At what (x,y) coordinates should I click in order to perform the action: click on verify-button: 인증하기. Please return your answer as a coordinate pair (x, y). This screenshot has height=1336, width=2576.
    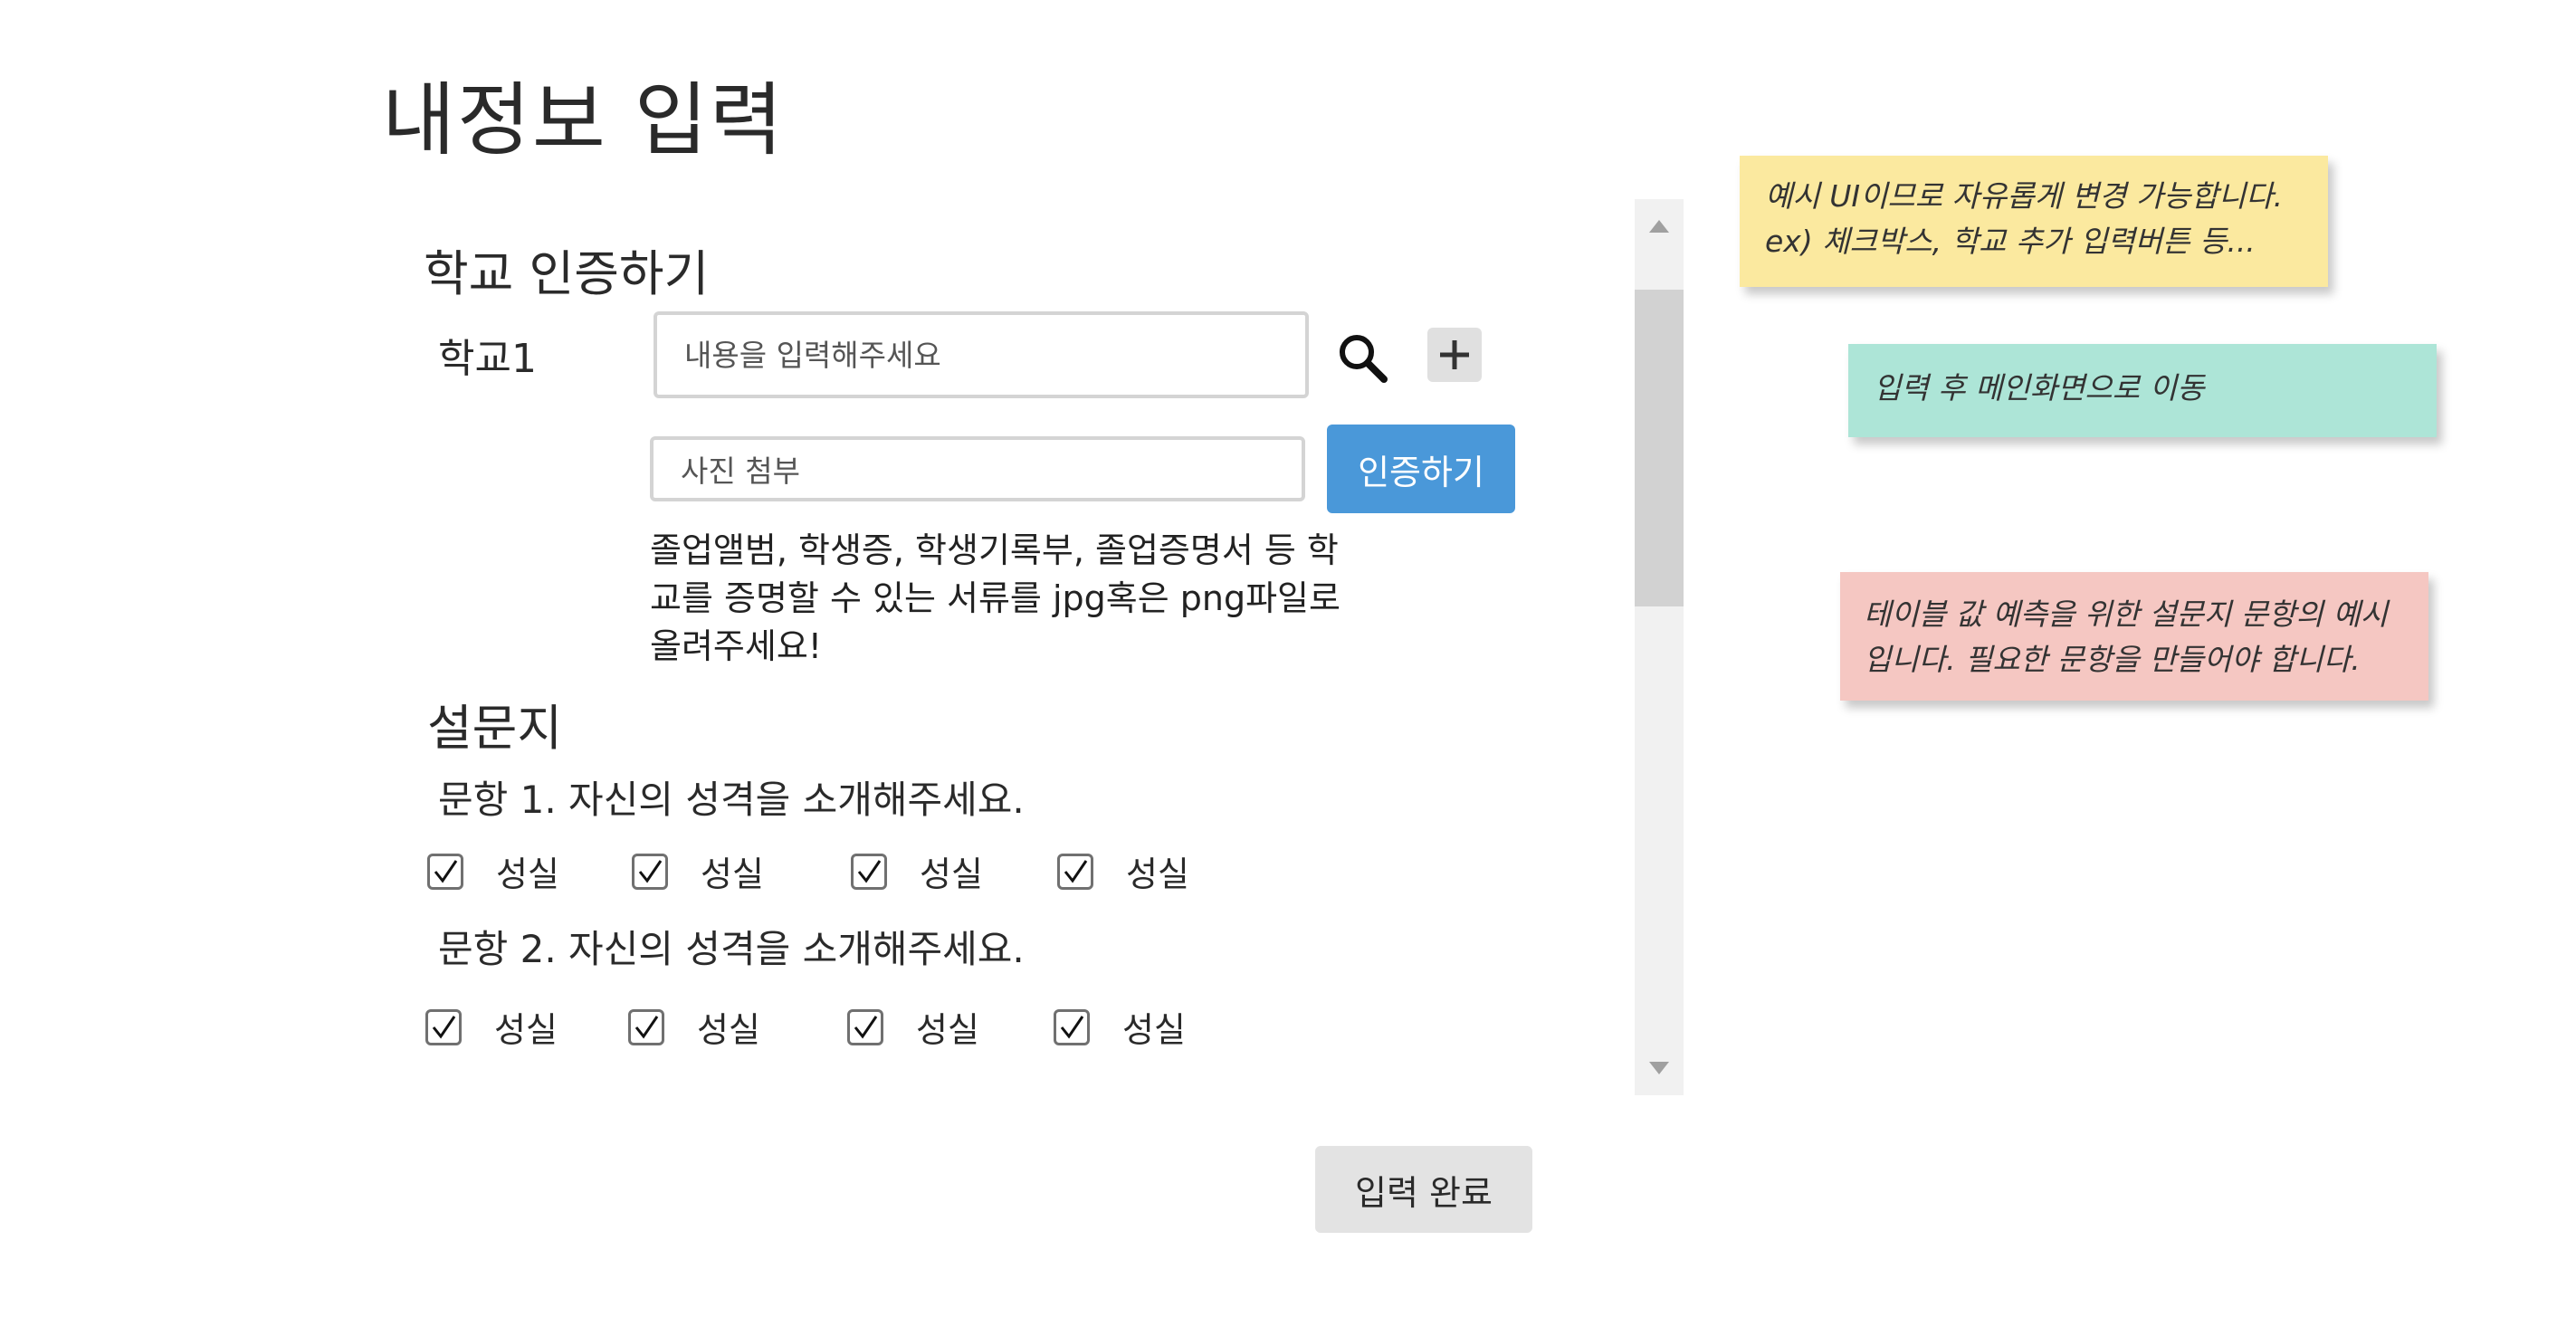
    Looking at the image, I should click on (1421, 469).